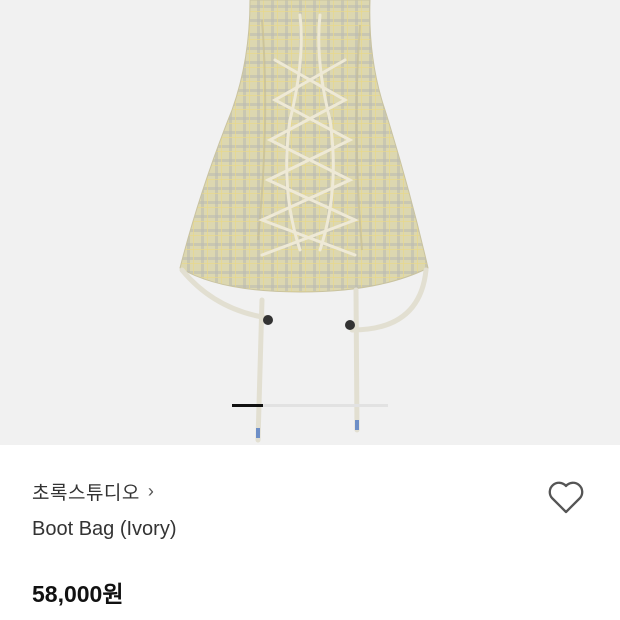  I want to click on brand-link: 초록스튜디오 ›, so click(93, 491).